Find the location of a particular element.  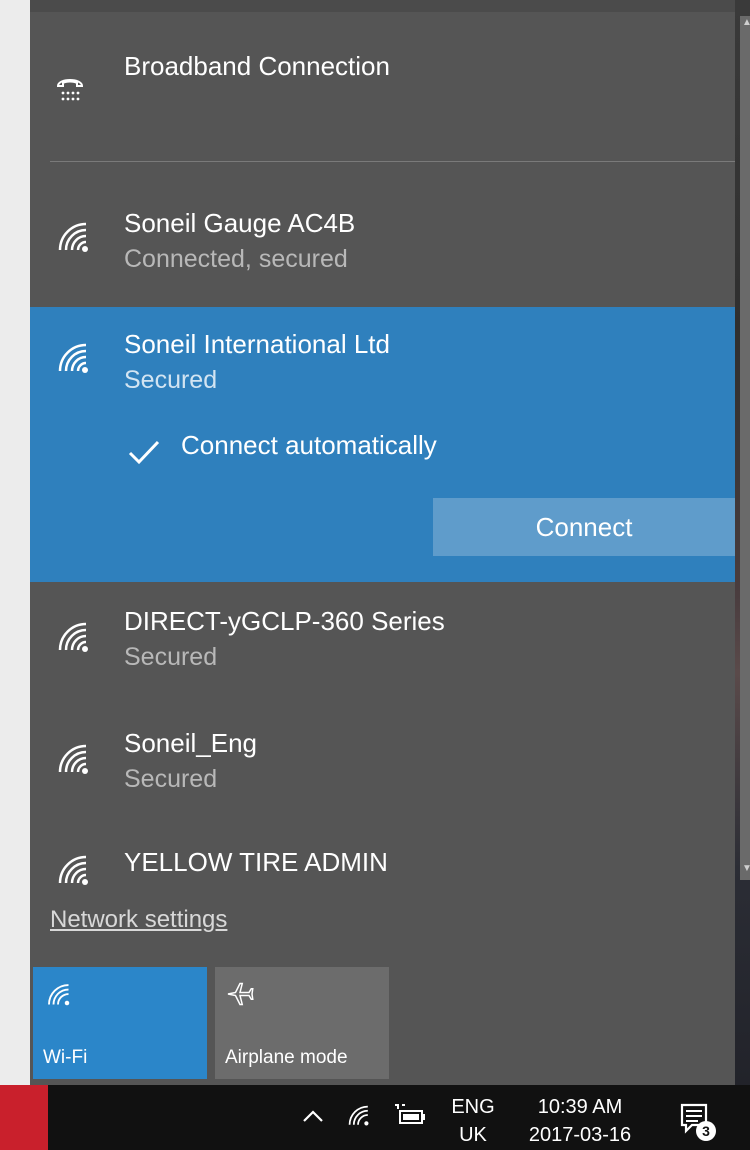

connect-automatically-label: Connect automatically is located at coordinates (309, 445).